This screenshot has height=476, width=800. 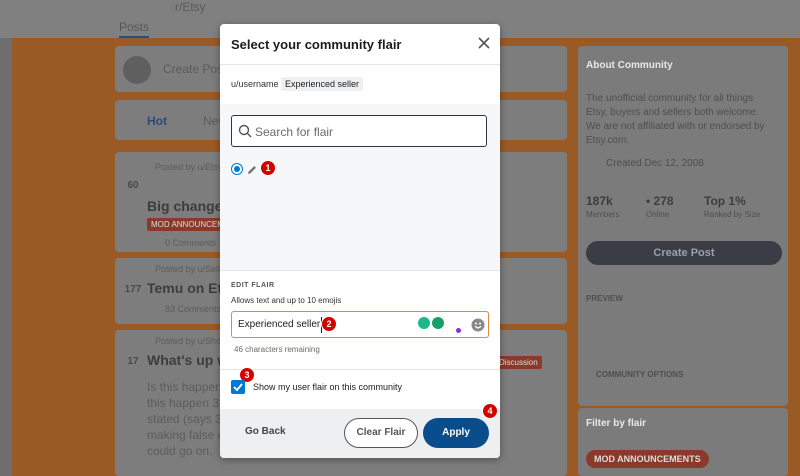 I want to click on username: u/username, so click(x=255, y=84).